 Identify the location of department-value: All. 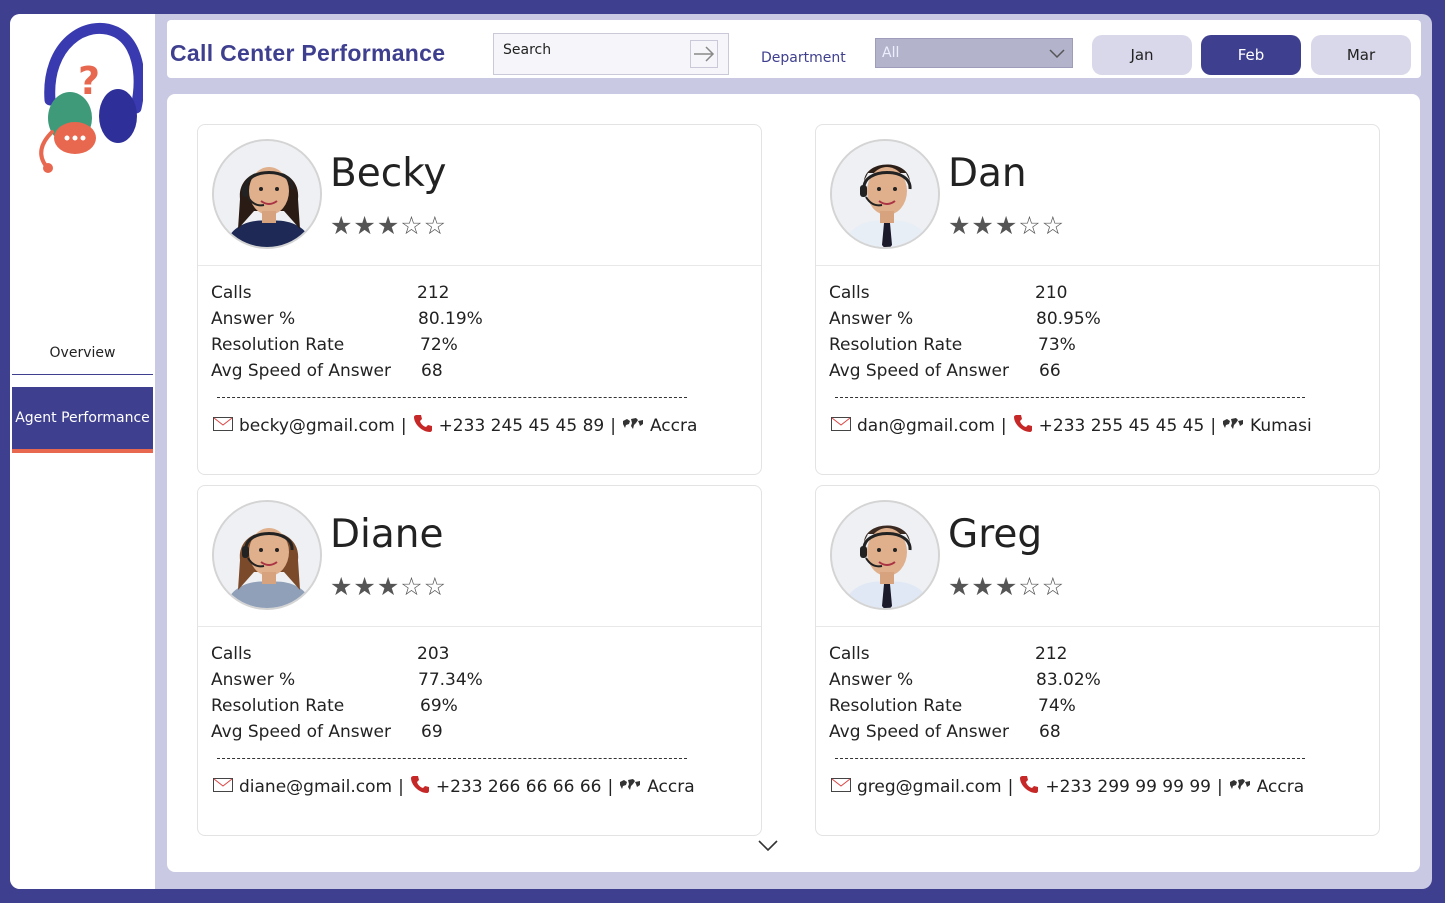
(891, 53).